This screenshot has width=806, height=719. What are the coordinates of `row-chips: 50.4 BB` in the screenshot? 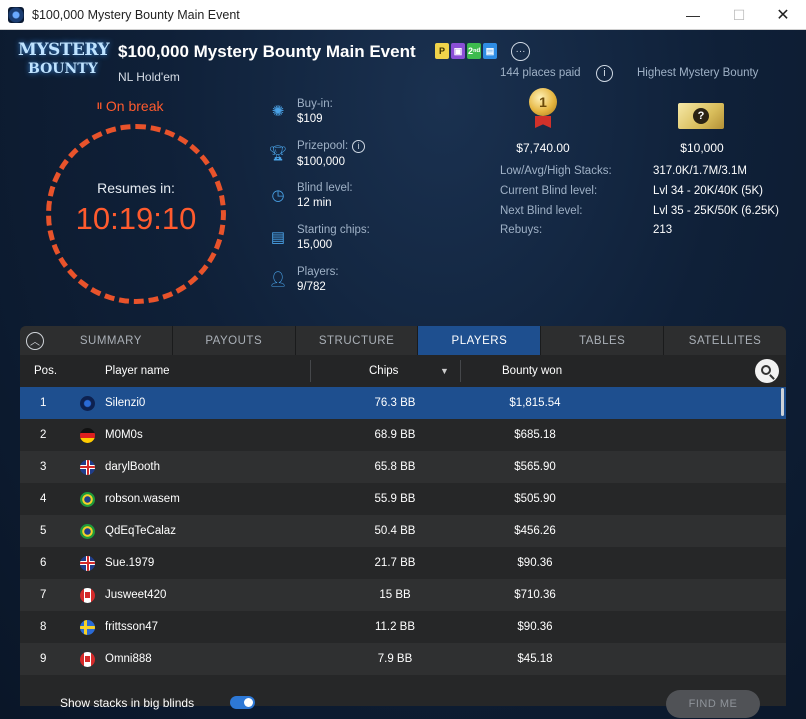 It's located at (395, 531).